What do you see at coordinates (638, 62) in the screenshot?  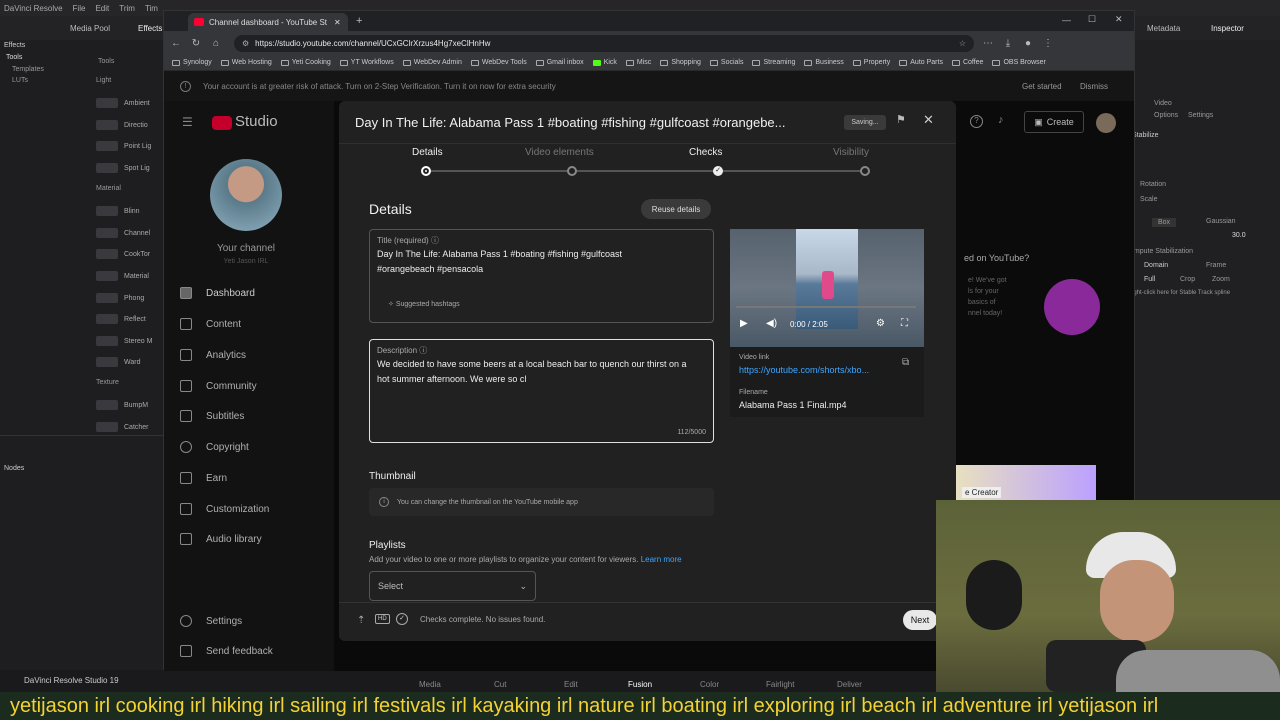 I see `bookmark-misc: Misc` at bounding box center [638, 62].